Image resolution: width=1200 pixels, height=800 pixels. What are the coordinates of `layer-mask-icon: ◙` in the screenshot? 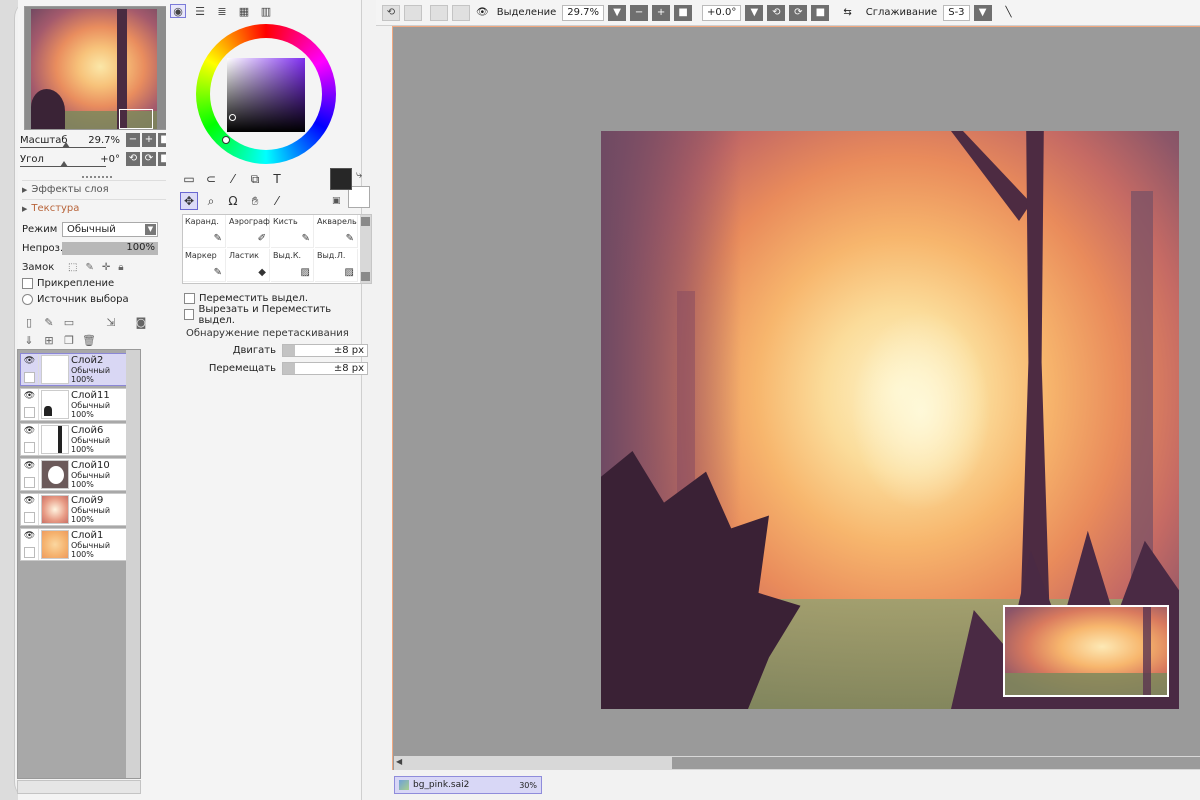 It's located at (141, 322).